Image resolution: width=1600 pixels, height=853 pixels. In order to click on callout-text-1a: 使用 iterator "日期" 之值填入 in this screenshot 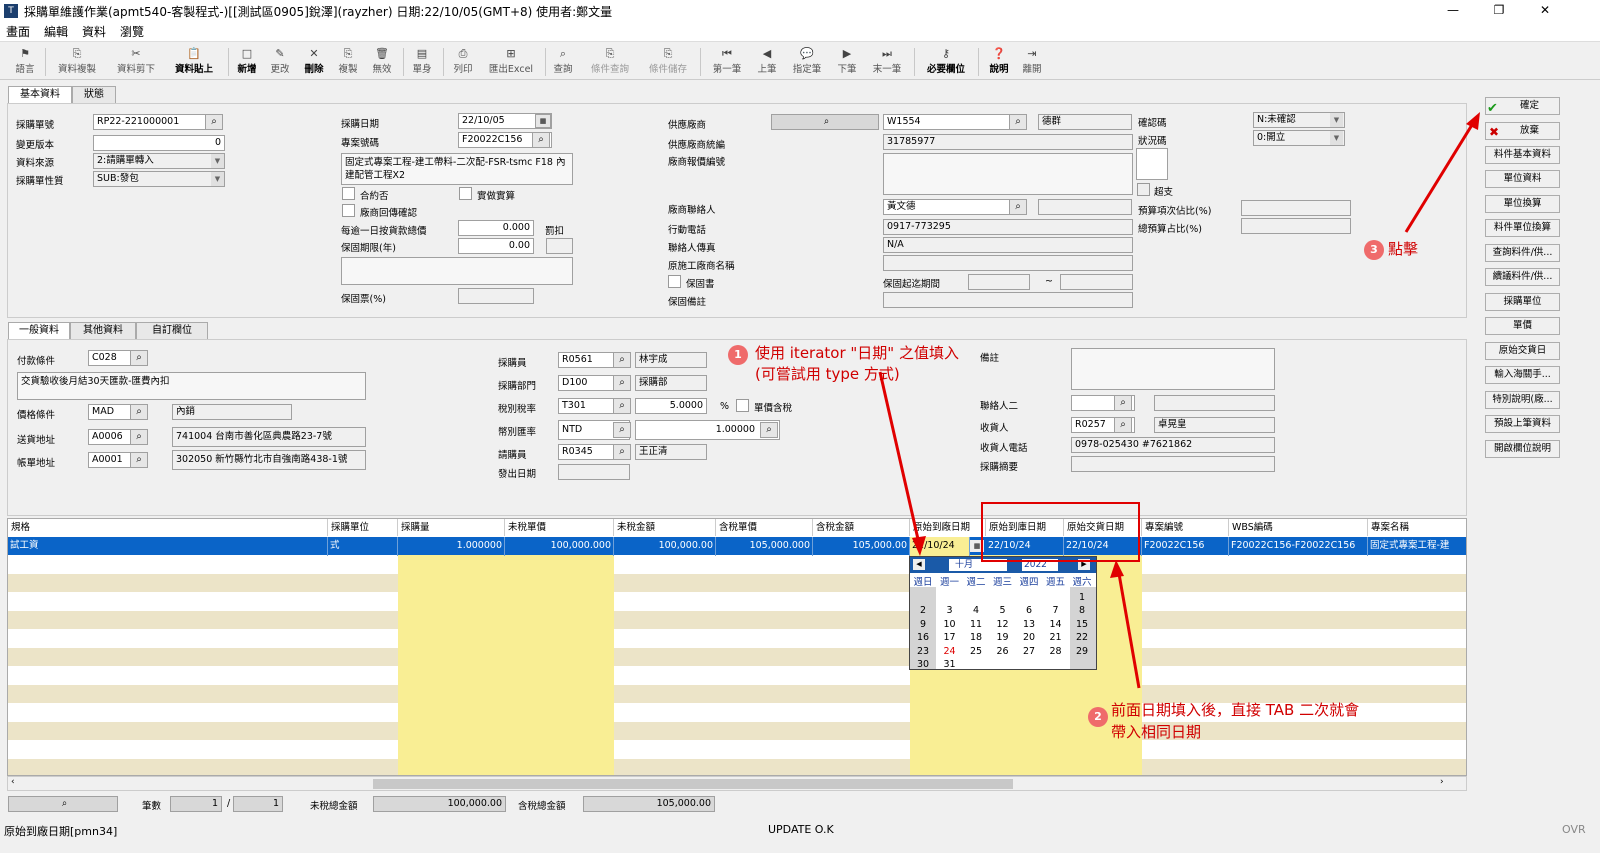, I will do `click(857, 353)`.